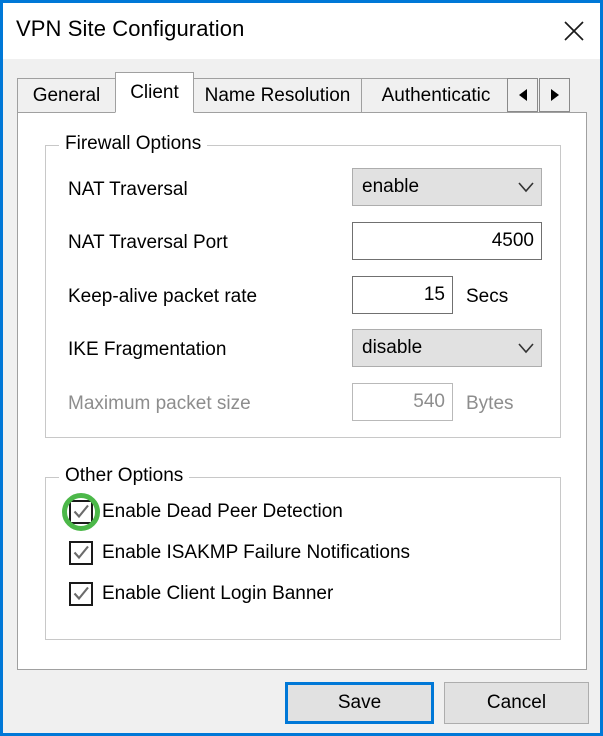  I want to click on tab-authentication: Authenticatic, so click(436, 95).